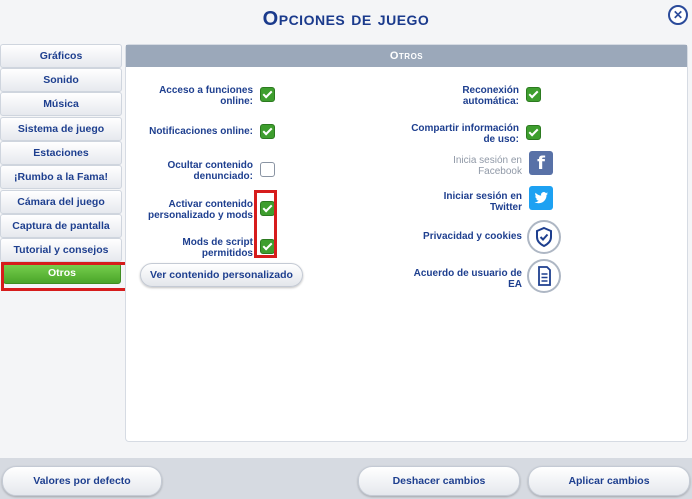 The height and width of the screenshot is (499, 692). I want to click on share-usage-checkbox, so click(533, 132).